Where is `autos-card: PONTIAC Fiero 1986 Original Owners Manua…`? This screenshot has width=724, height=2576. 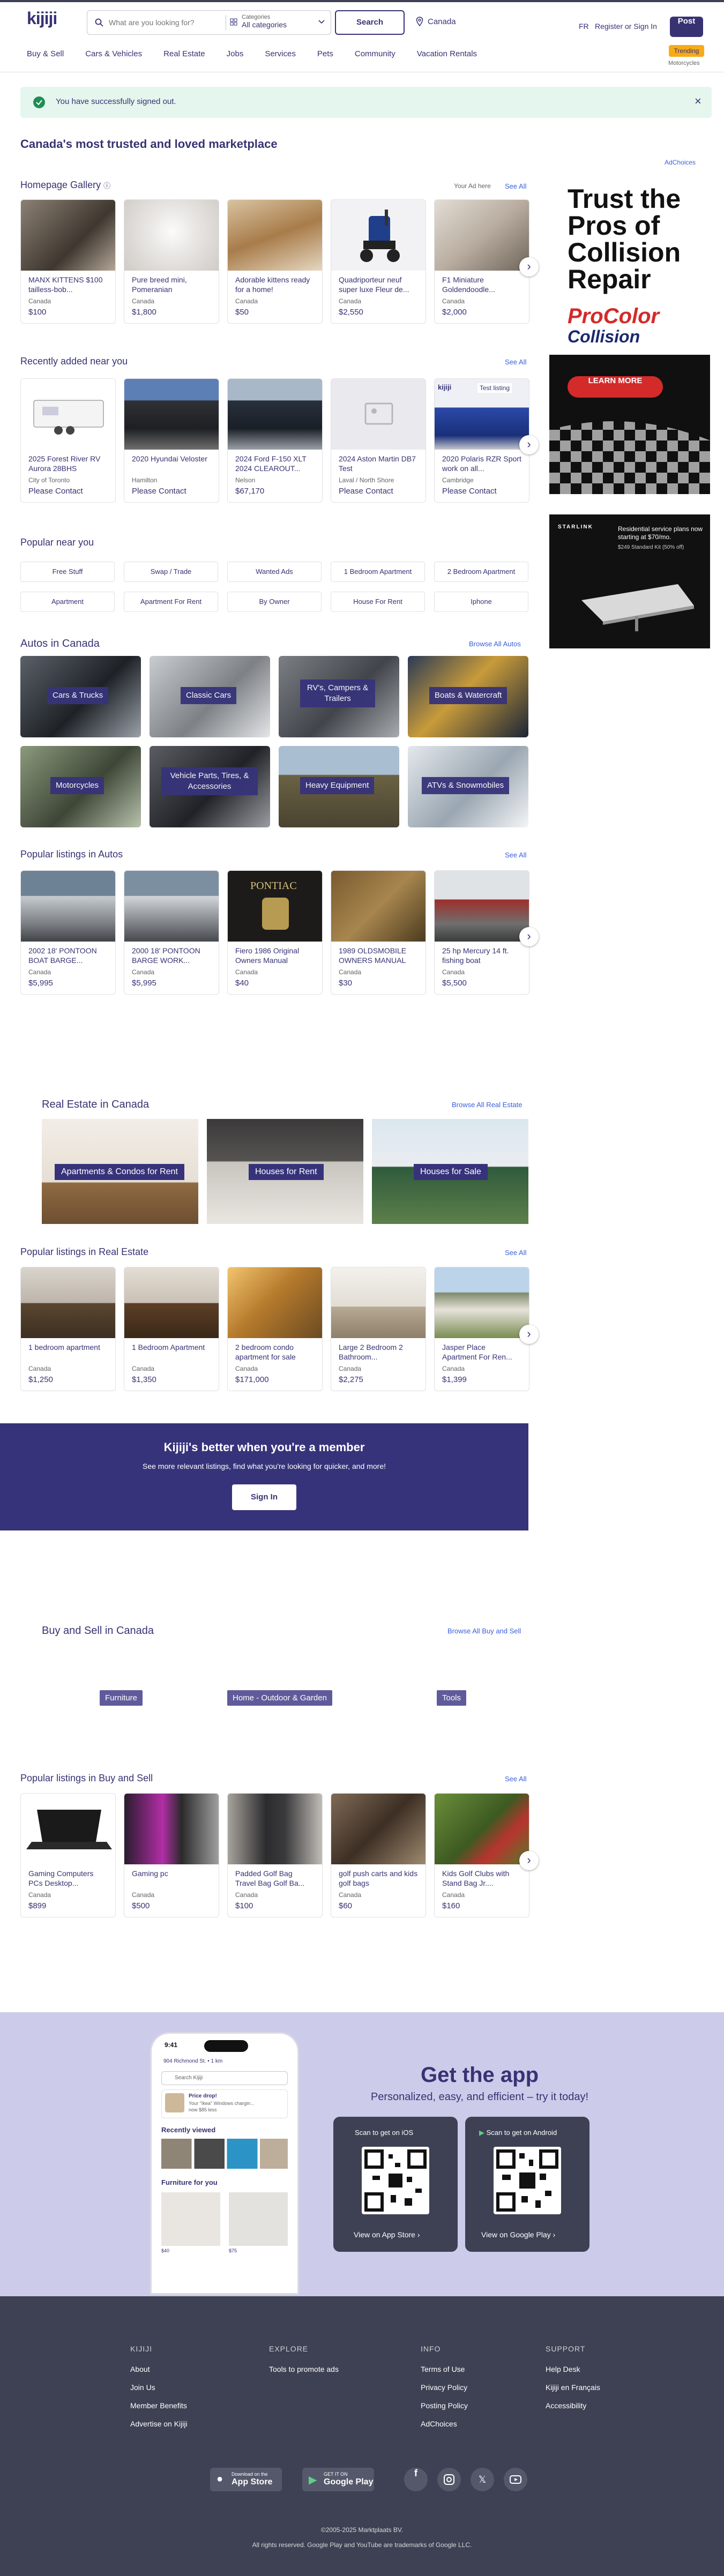
autos-card: PONTIAC Fiero 1986 Original Owners Manua… is located at coordinates (275, 932).